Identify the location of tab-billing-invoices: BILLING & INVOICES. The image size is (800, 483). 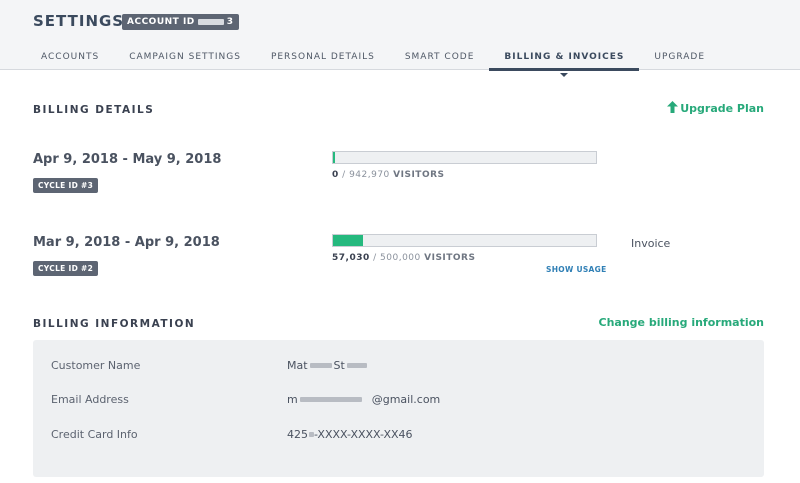
(564, 60).